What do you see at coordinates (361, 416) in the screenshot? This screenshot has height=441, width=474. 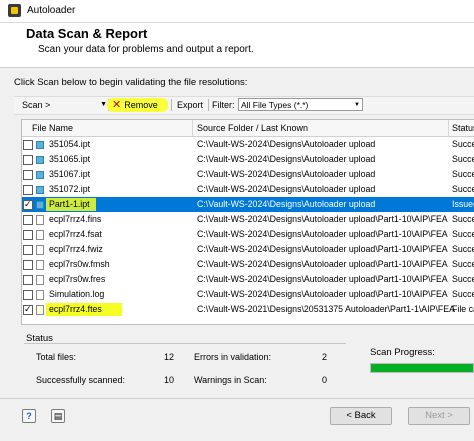 I see `back-button: < Back` at bounding box center [361, 416].